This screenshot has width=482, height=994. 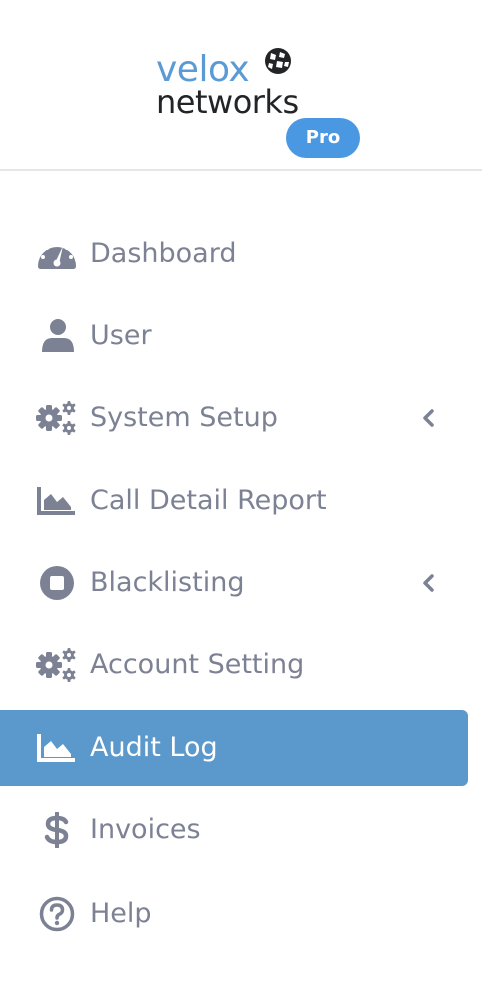 I want to click on user-icon, so click(x=57, y=336).